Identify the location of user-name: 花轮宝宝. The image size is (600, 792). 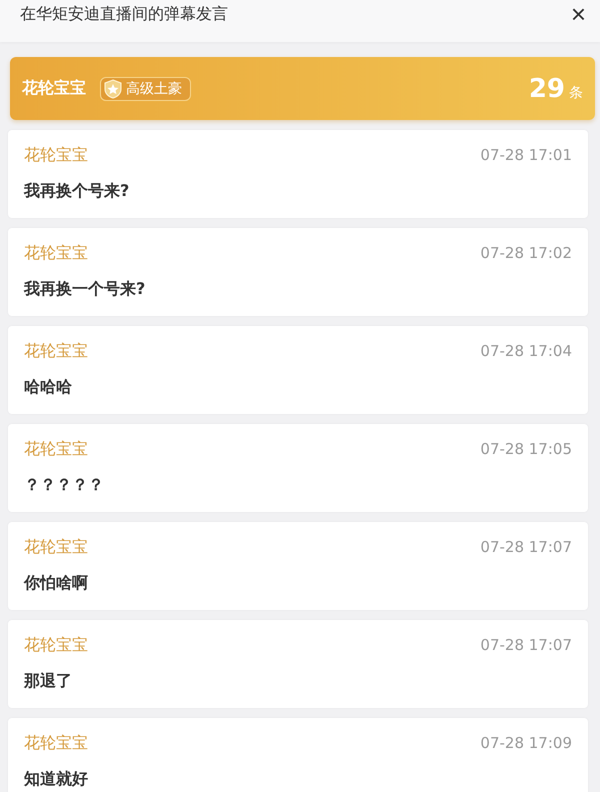
(54, 88).